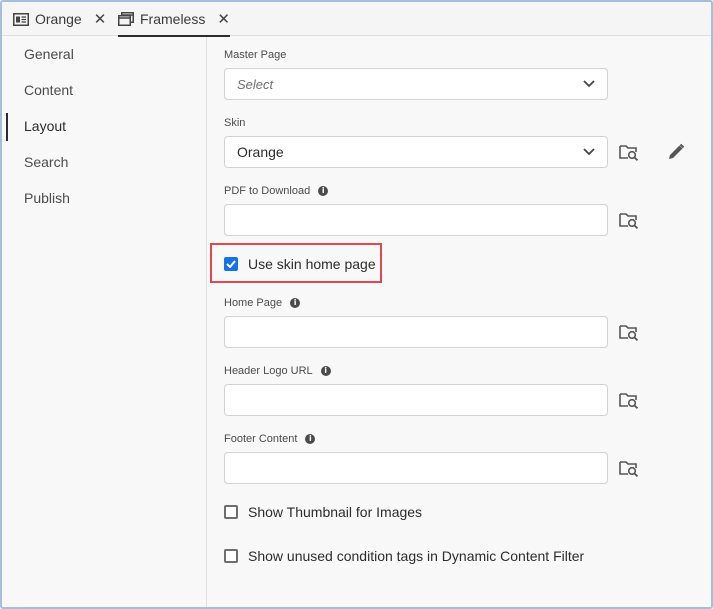 The width and height of the screenshot is (713, 609). I want to click on sidebar-item-publish: Publish, so click(104, 198).